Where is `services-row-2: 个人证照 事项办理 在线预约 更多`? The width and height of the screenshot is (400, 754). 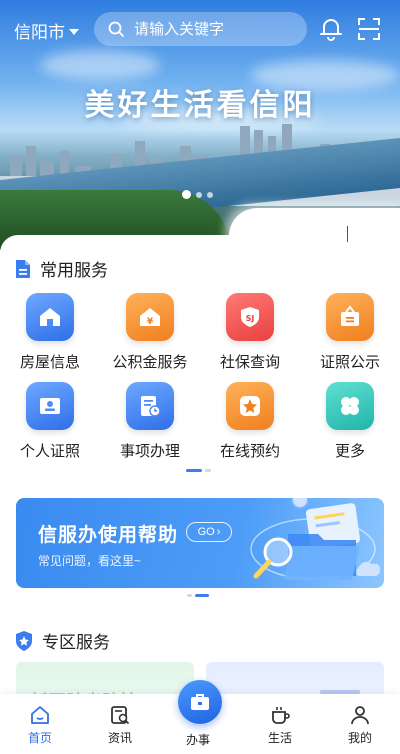 services-row-2: 个人证照 事项办理 在线预约 更多 is located at coordinates (200, 421).